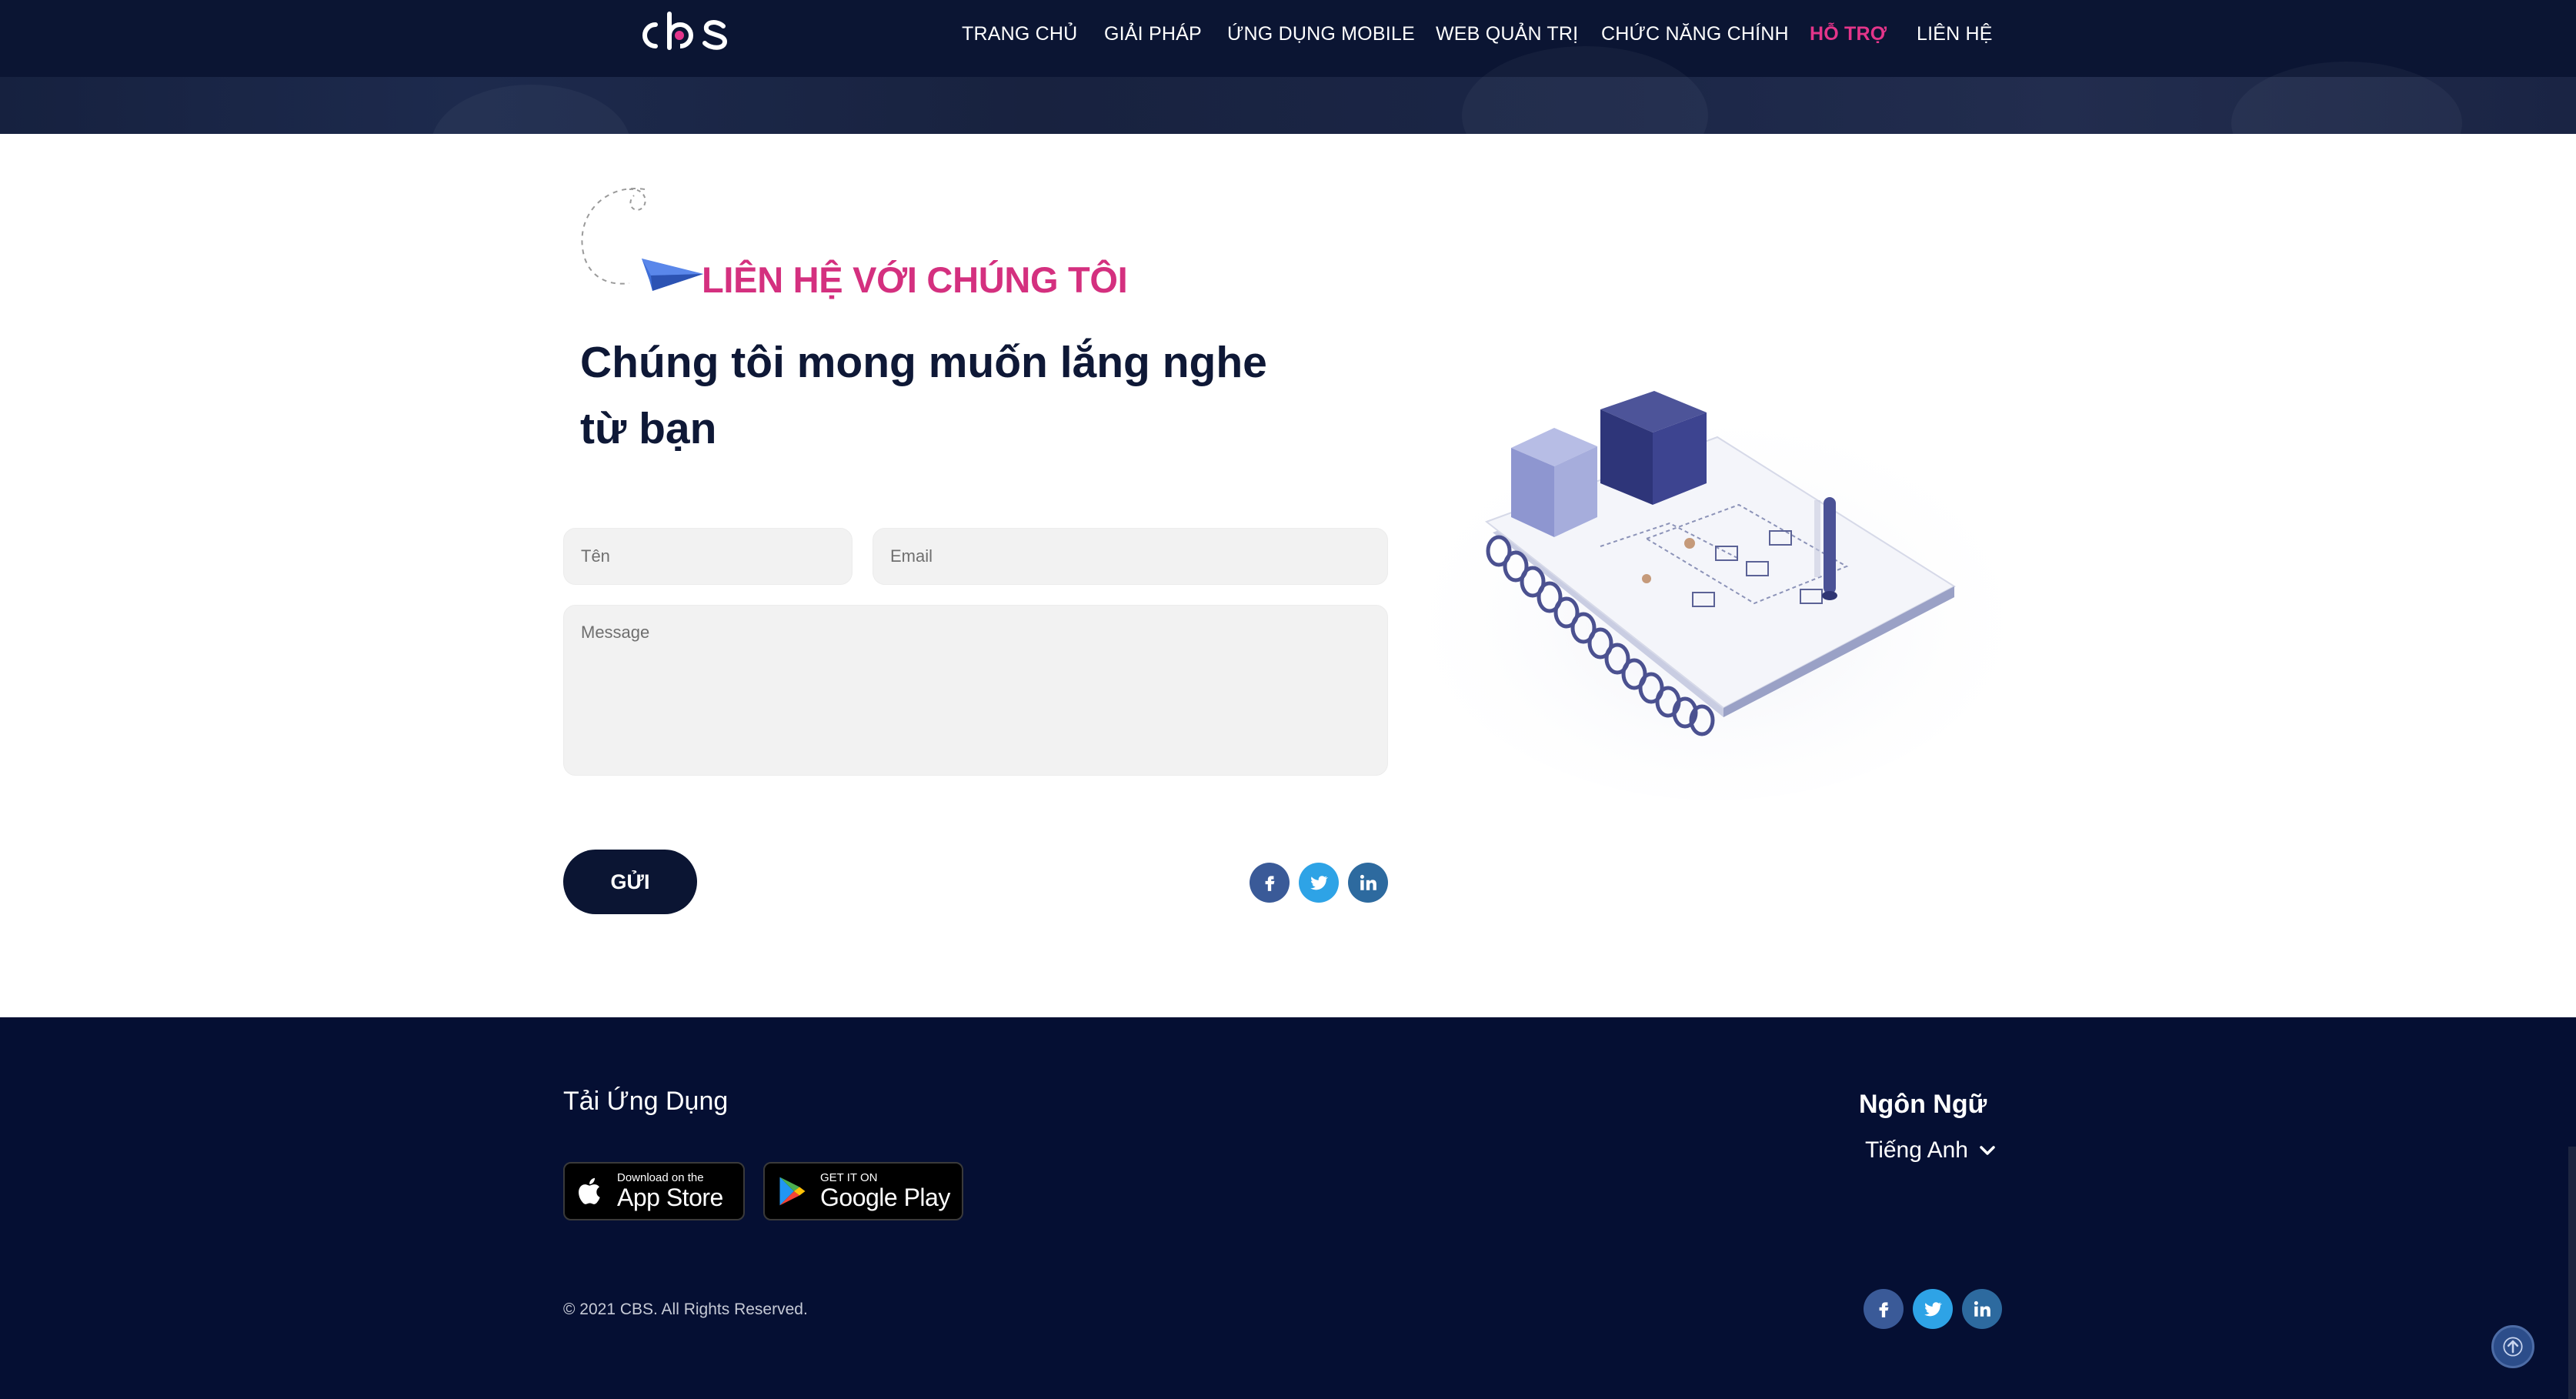 The width and height of the screenshot is (2576, 1399). I want to click on footer-twitter-button, so click(1933, 1309).